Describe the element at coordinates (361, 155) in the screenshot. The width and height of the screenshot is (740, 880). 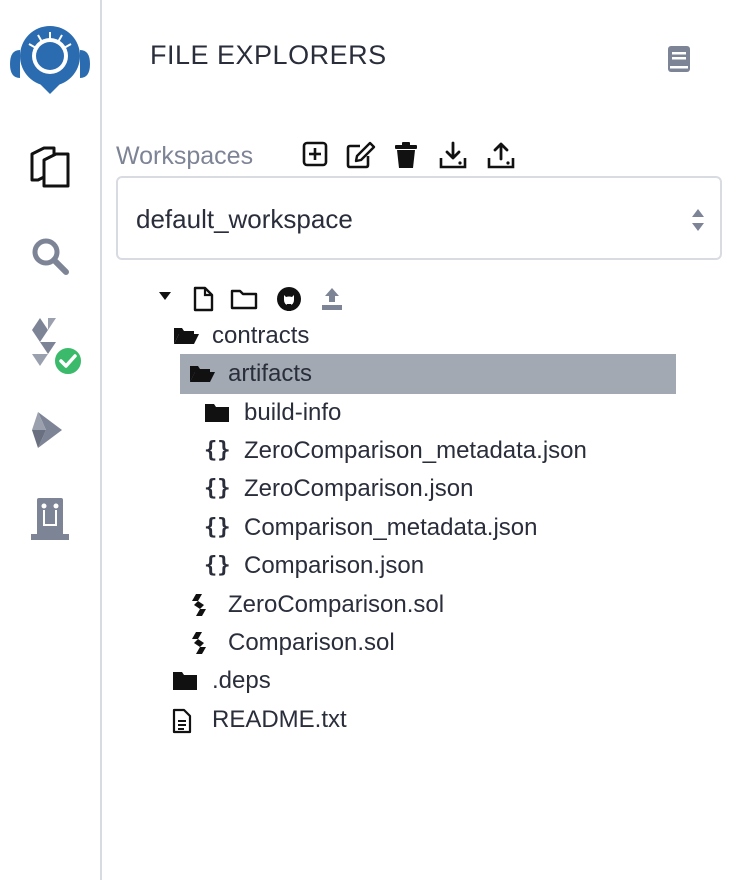
I see `edit-workspace-icon` at that location.